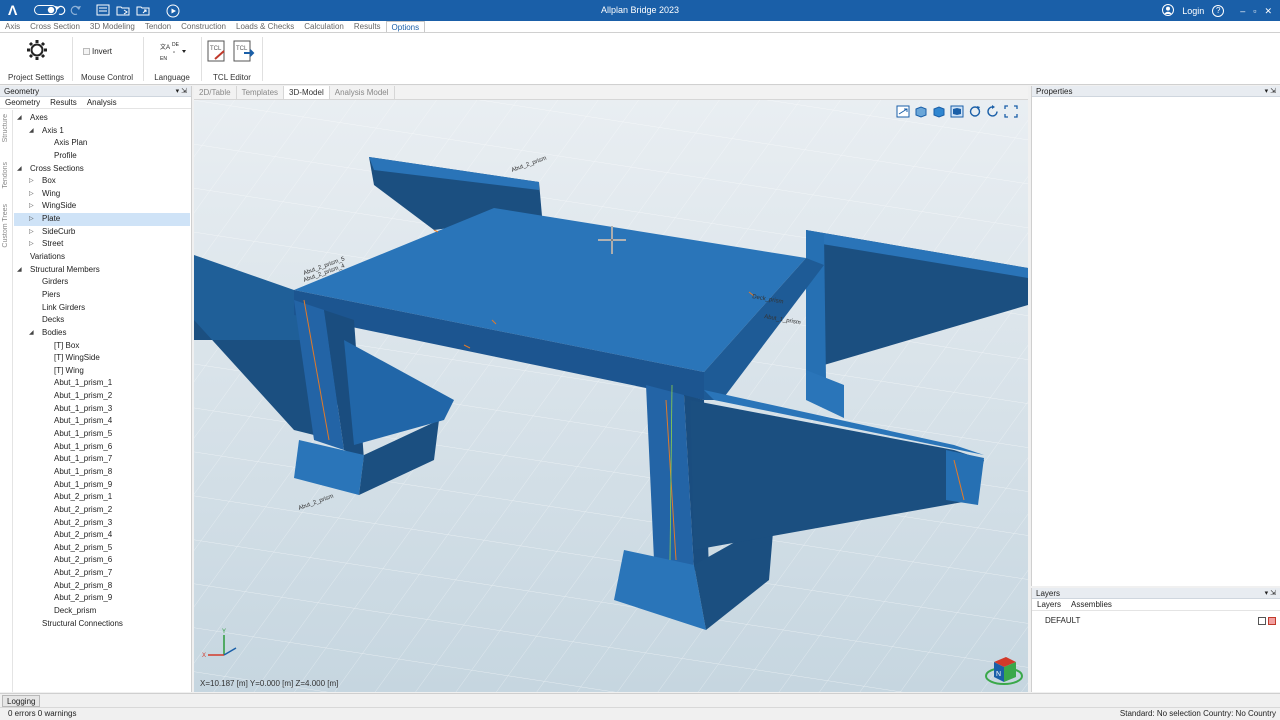 This screenshot has width=1280, height=720. What do you see at coordinates (102, 523) in the screenshot?
I see `tree-node: Abut_2_prism_3` at bounding box center [102, 523].